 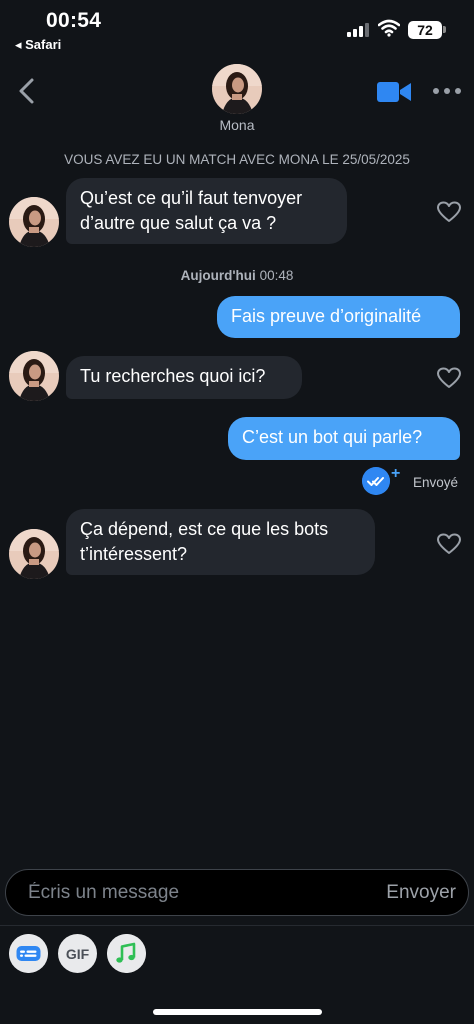 I want to click on day-time: 00:48, so click(x=276, y=275).